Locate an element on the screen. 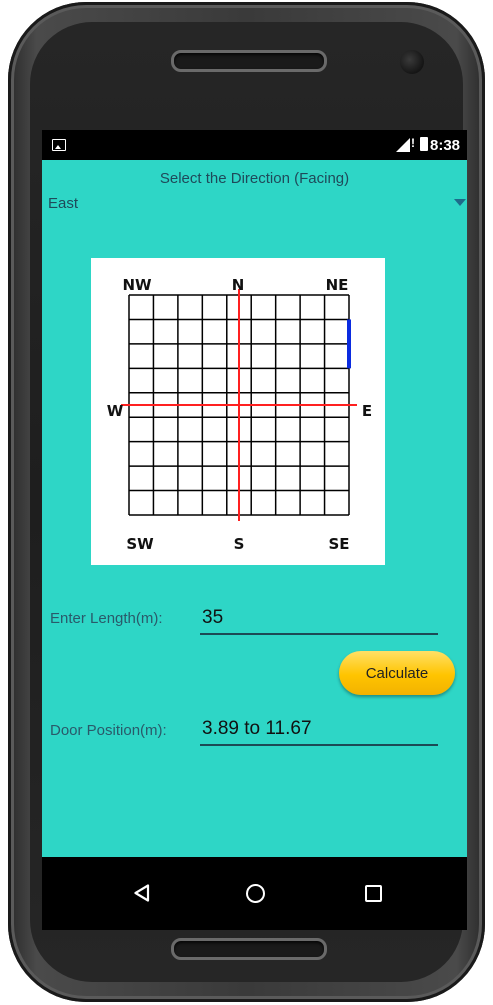  direction-label: Select the Direction (Facing) is located at coordinates (254, 178).